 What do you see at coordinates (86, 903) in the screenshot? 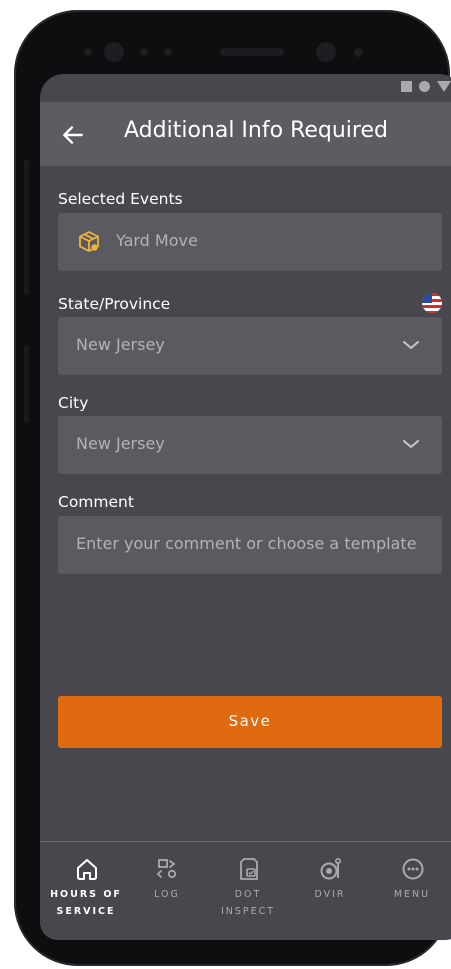
I see `nav-label: HOURS OF SERVICE` at bounding box center [86, 903].